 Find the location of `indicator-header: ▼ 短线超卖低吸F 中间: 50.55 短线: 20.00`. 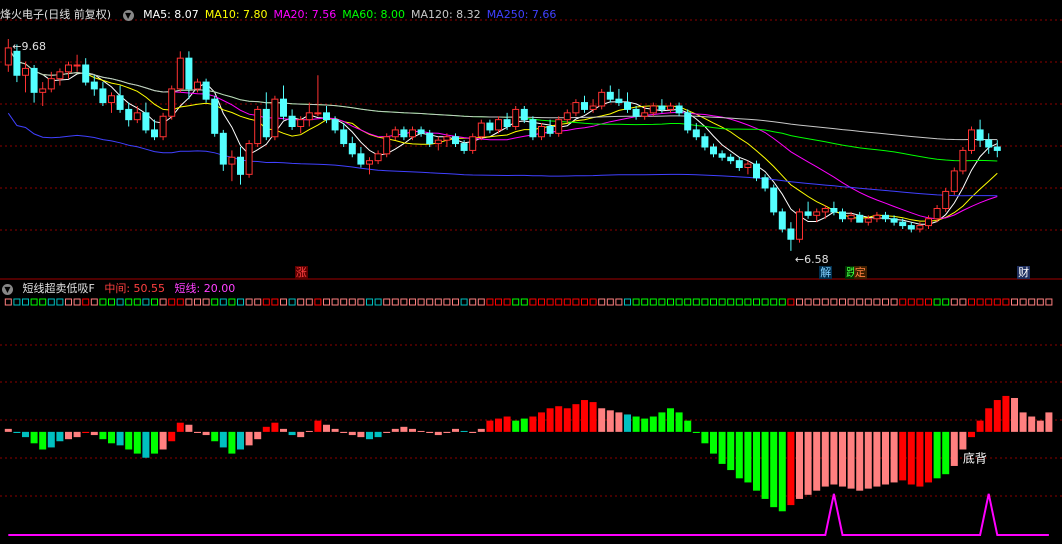

indicator-header: ▼ 短线超卖低吸F 中间: 50.55 短线: 20.00 is located at coordinates (120, 289).